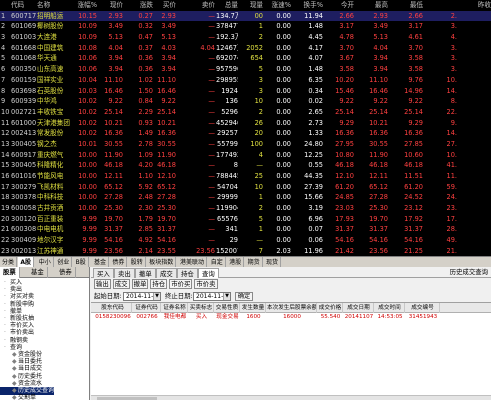 This screenshot has width=491, height=400. Describe the element at coordinates (84, 5) in the screenshot. I see `column-header-change-pct: 涨幅%` at that location.